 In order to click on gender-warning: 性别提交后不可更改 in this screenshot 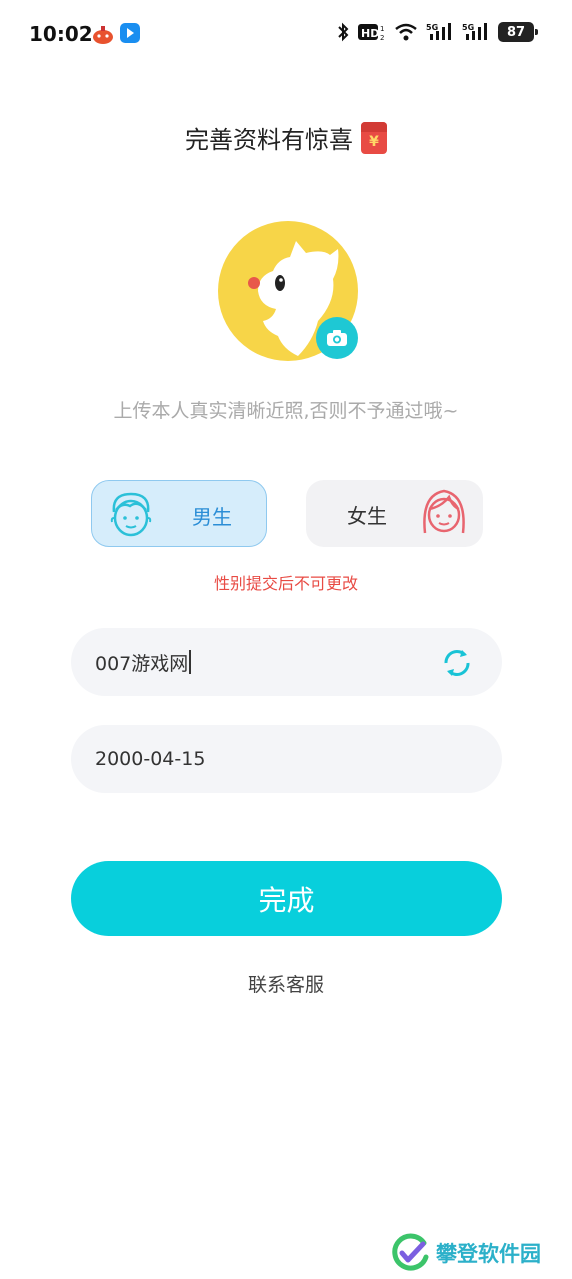, I will do `click(285, 583)`.